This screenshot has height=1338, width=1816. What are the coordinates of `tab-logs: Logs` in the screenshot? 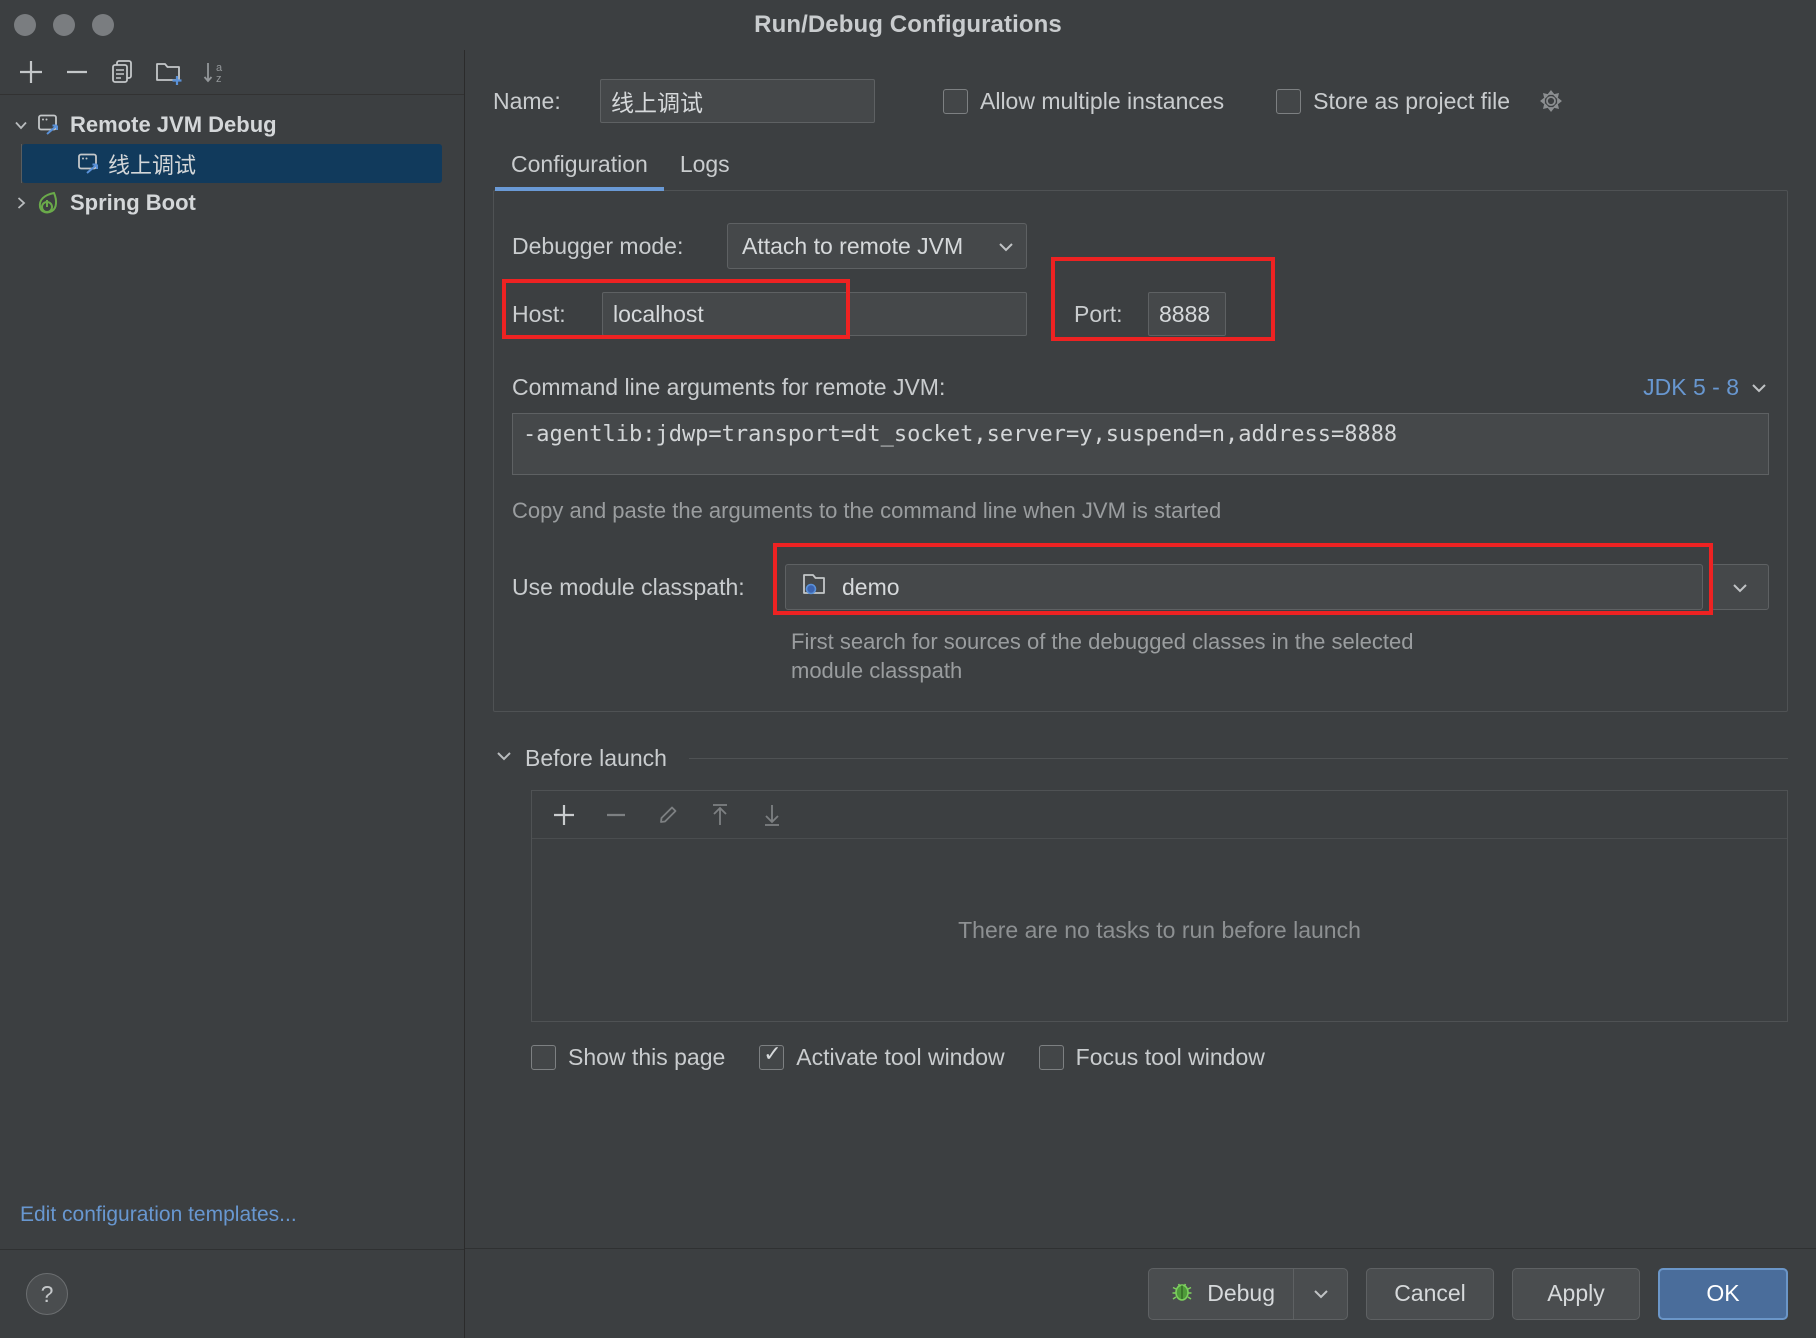 It's located at (705, 170).